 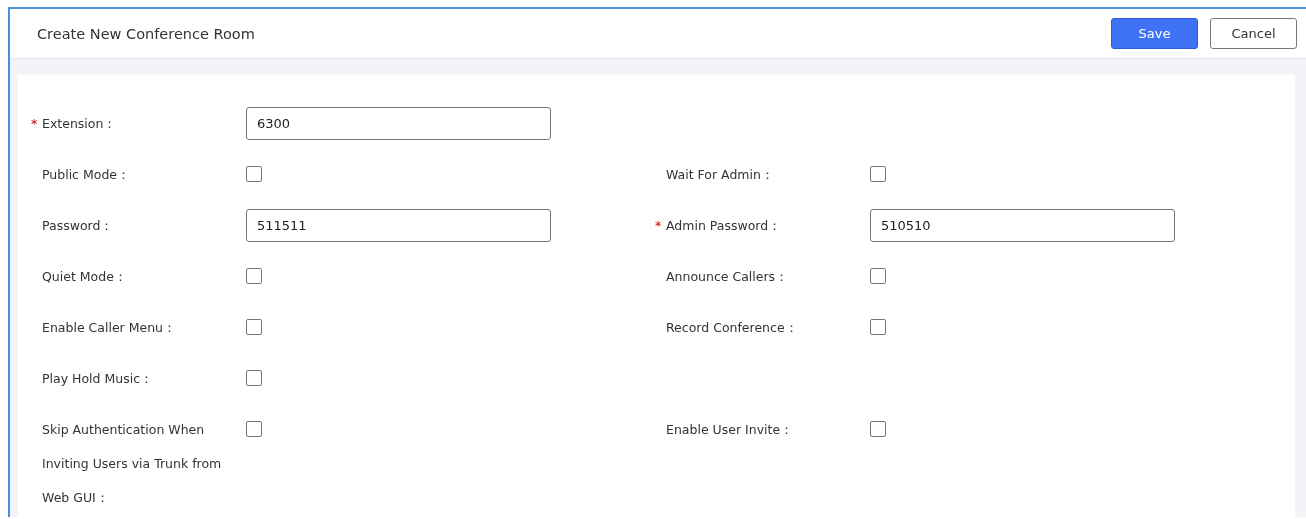 What do you see at coordinates (78, 226) in the screenshot?
I see `field-label: Password：` at bounding box center [78, 226].